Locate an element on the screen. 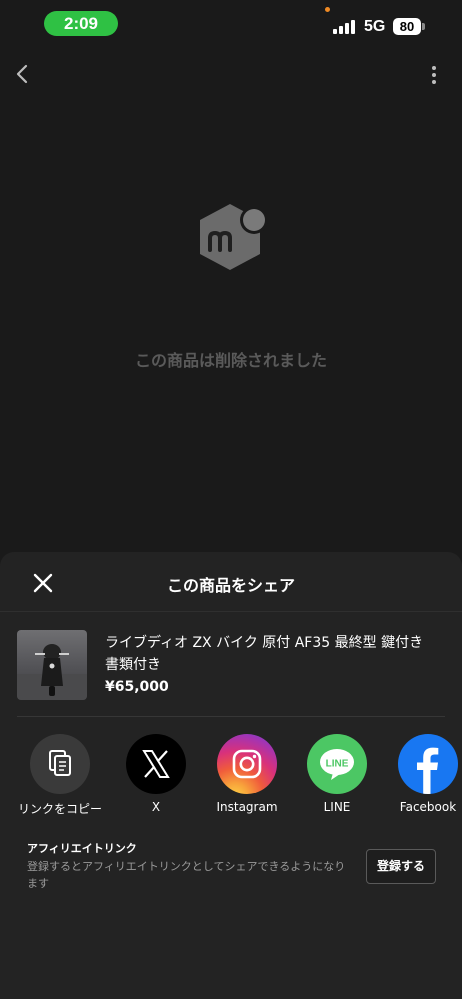 The width and height of the screenshot is (462, 999). share-label-instagram: Instagram is located at coordinates (247, 807).